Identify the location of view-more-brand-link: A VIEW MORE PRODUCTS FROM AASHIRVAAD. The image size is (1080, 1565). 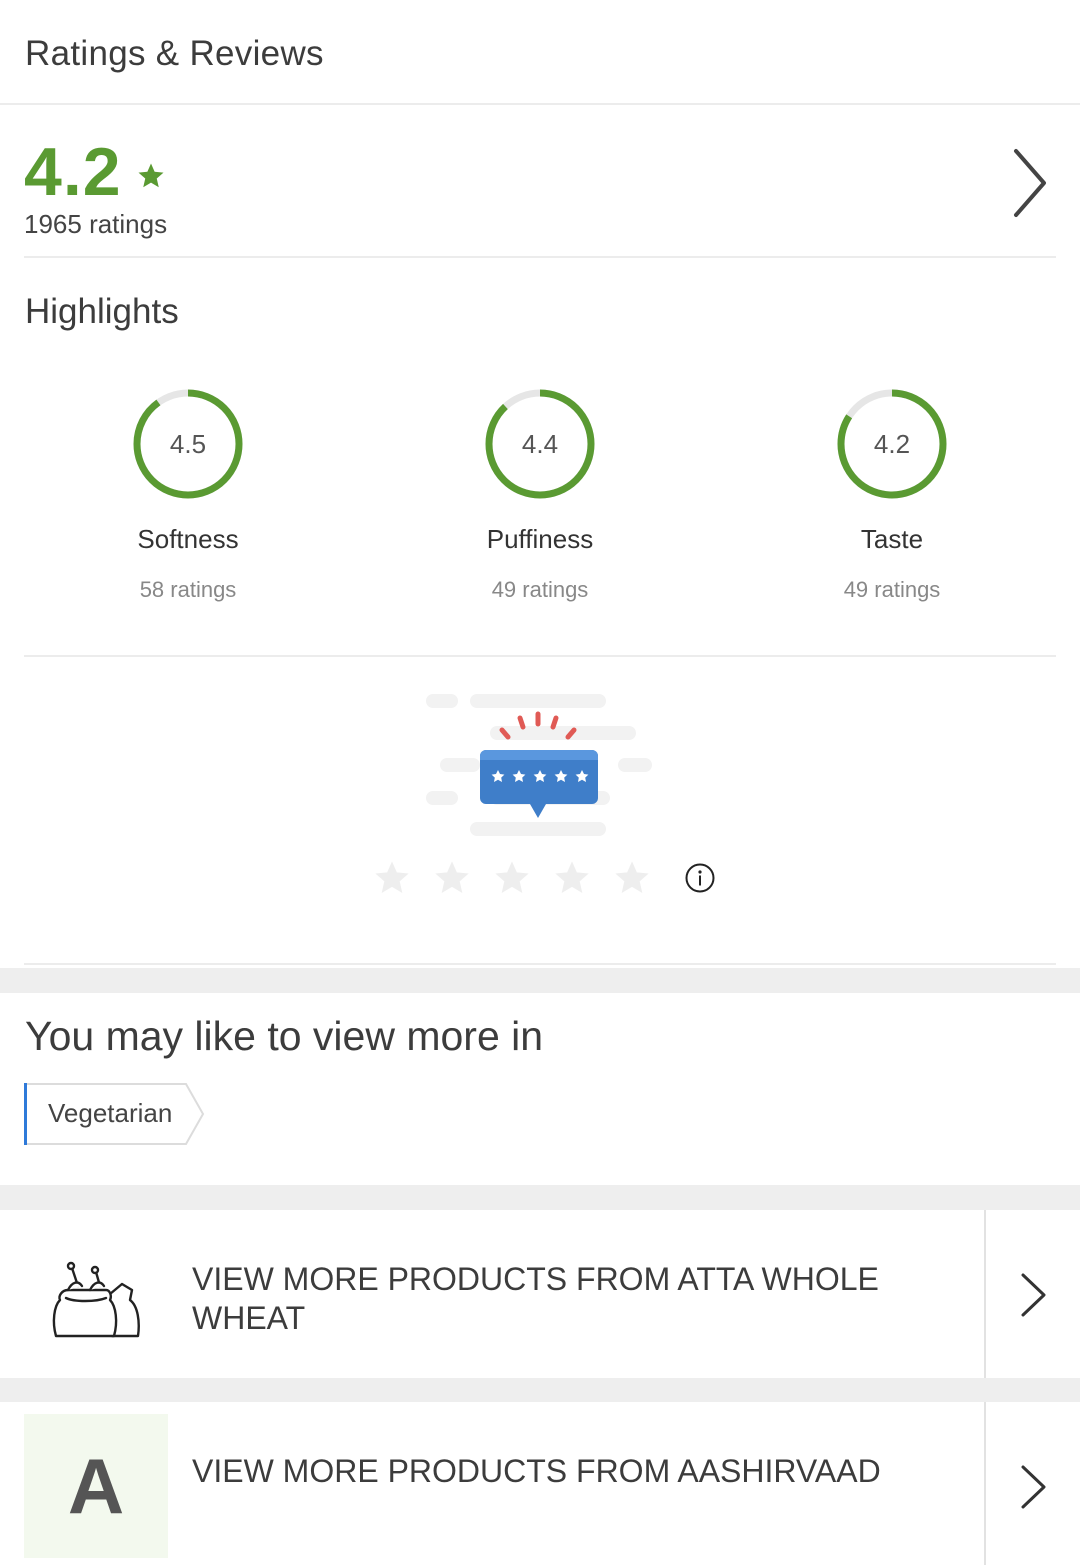
(540, 1483).